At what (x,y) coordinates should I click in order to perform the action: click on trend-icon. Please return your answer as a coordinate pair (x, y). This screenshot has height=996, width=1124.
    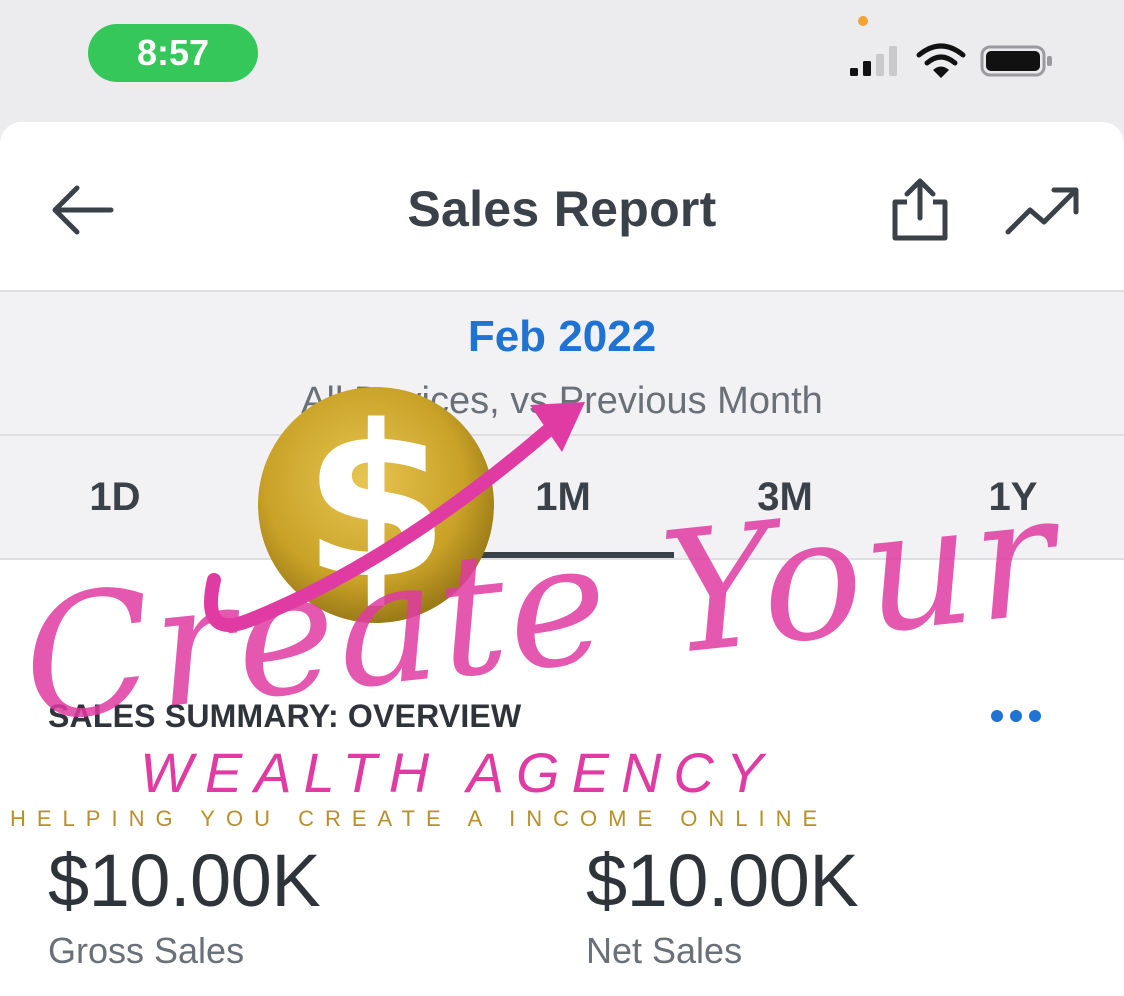
    Looking at the image, I should click on (1042, 211).